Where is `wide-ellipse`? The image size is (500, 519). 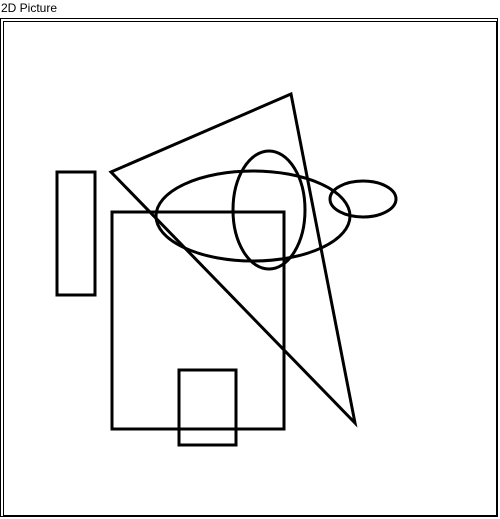
wide-ellipse is located at coordinates (253, 216).